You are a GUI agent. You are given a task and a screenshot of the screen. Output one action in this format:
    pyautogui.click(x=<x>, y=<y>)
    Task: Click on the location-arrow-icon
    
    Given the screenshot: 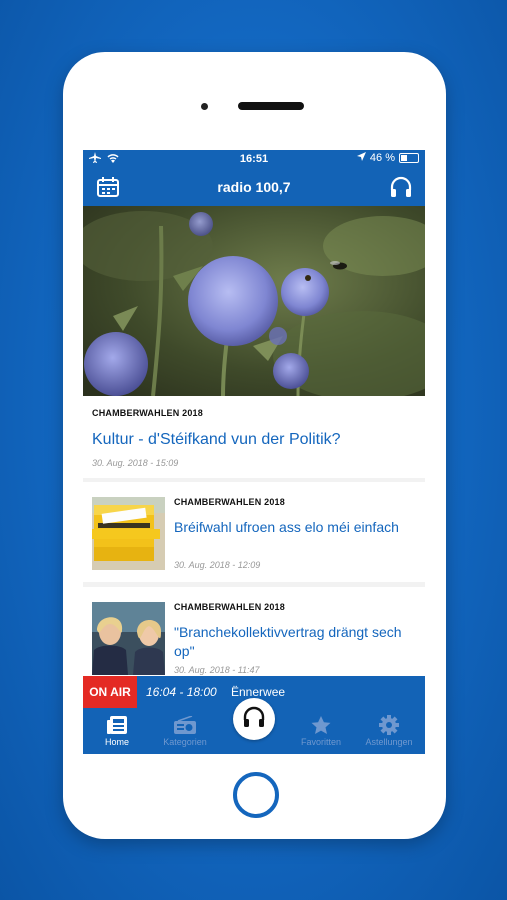 What is the action you would take?
    pyautogui.click(x=361, y=158)
    